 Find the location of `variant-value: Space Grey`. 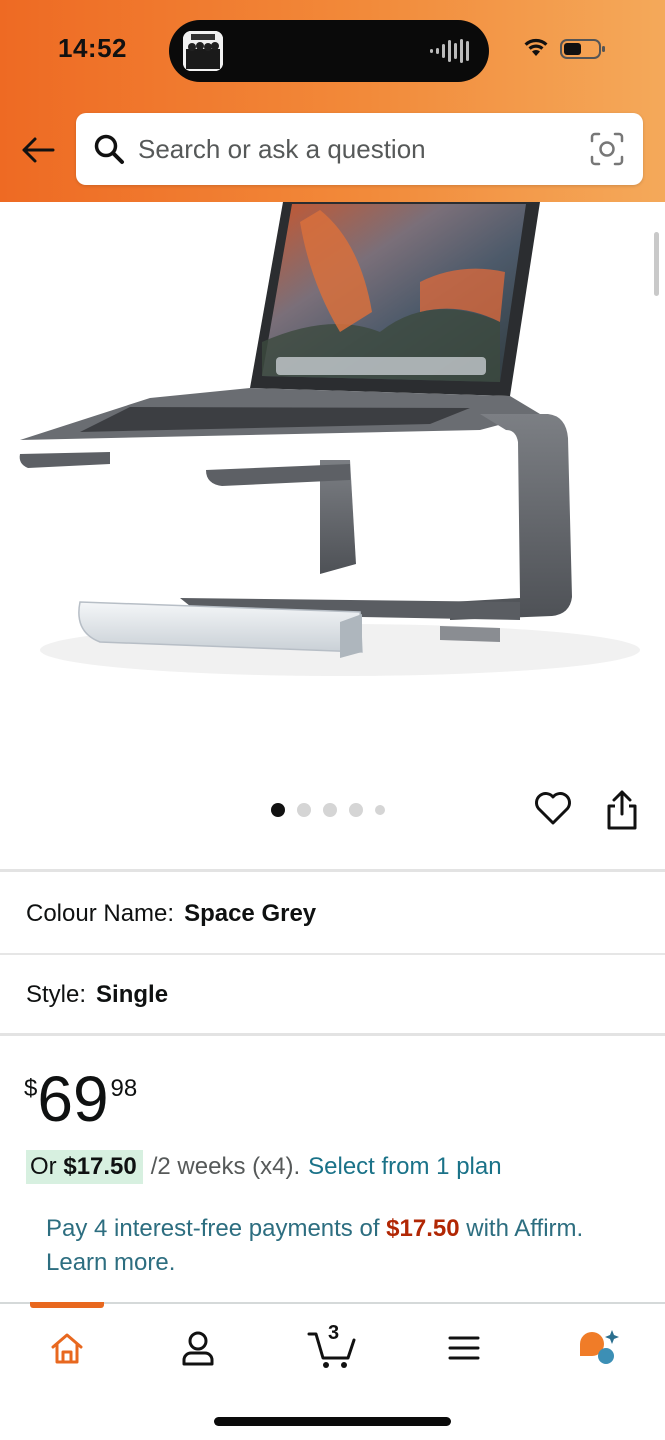

variant-value: Space Grey is located at coordinates (250, 913).